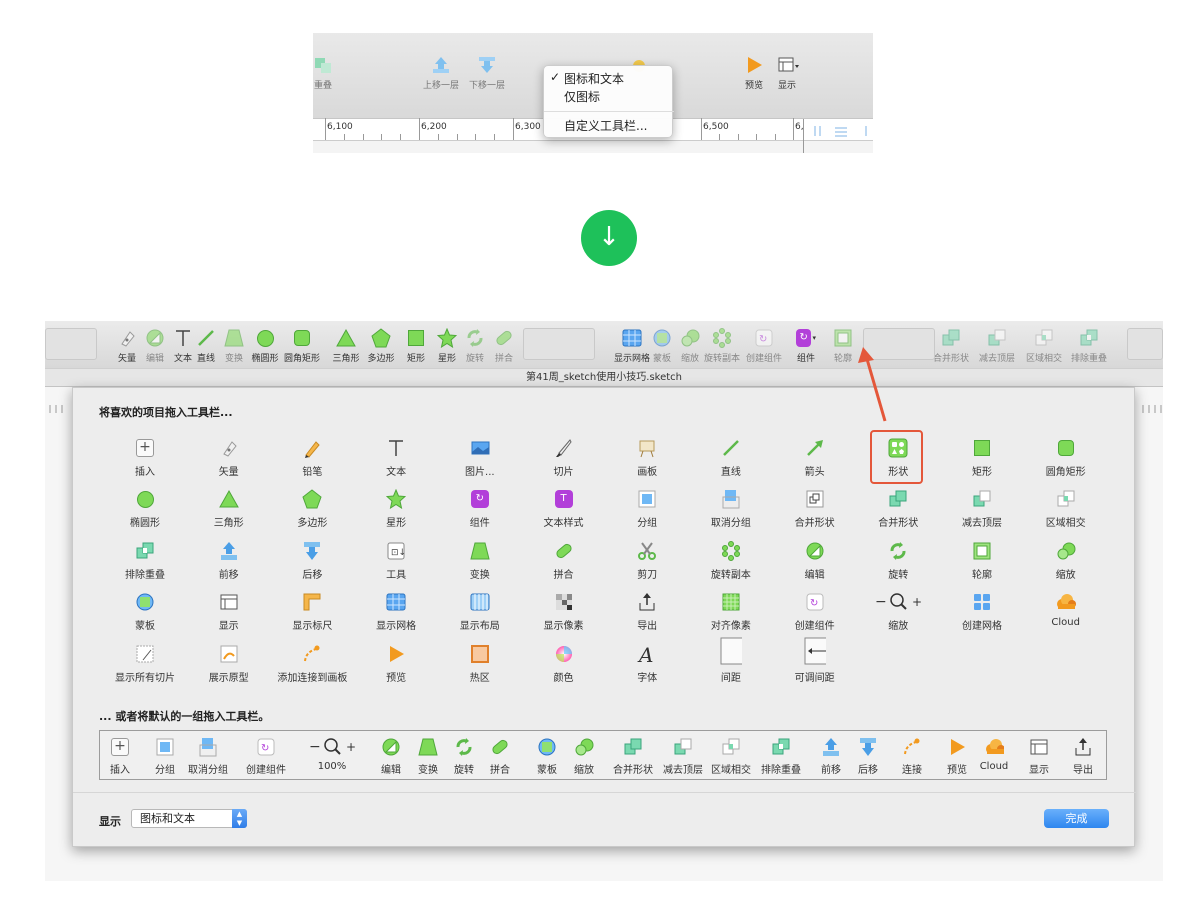 This screenshot has height=906, width=1200. Describe the element at coordinates (229, 663) in the screenshot. I see `toolbar-item-prototype: 展示原型` at that location.